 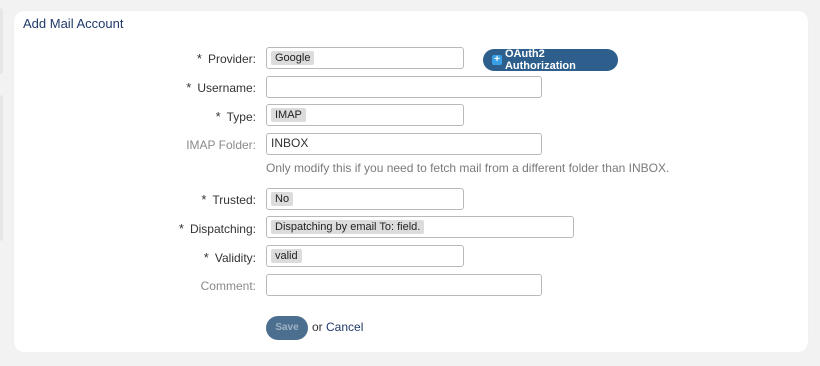 What do you see at coordinates (348, 227) in the screenshot?
I see `dispatching-value: Dispatching by email To: field.` at bounding box center [348, 227].